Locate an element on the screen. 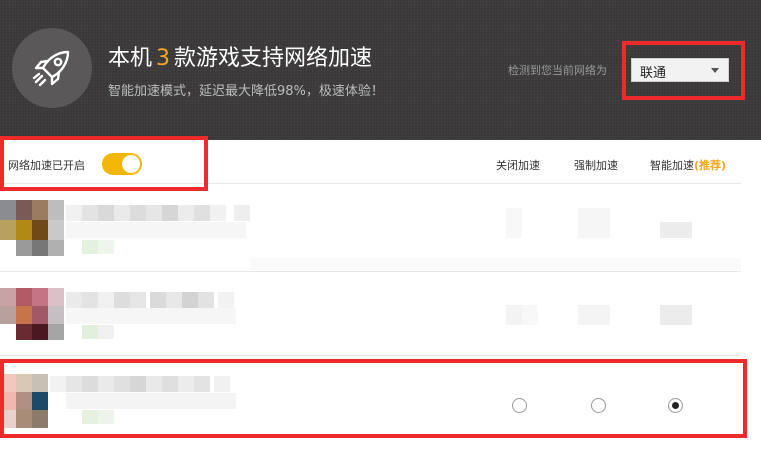 This screenshot has width=761, height=475. column-header-off: 关闭加速 is located at coordinates (518, 165).